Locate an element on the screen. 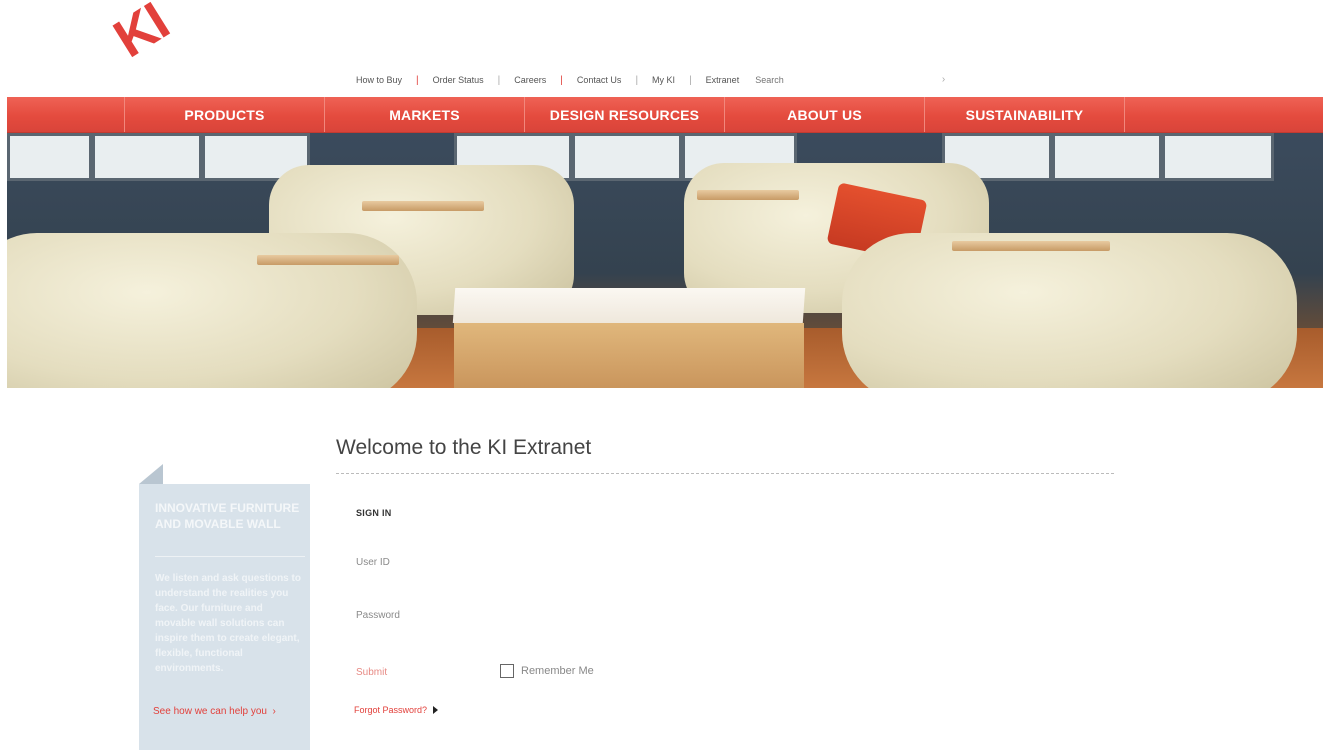 Image resolution: width=1323 pixels, height=750 pixels. promo-heading: INNOVATIVE FURNITURE AND MOVABLE WALL is located at coordinates (227, 516).